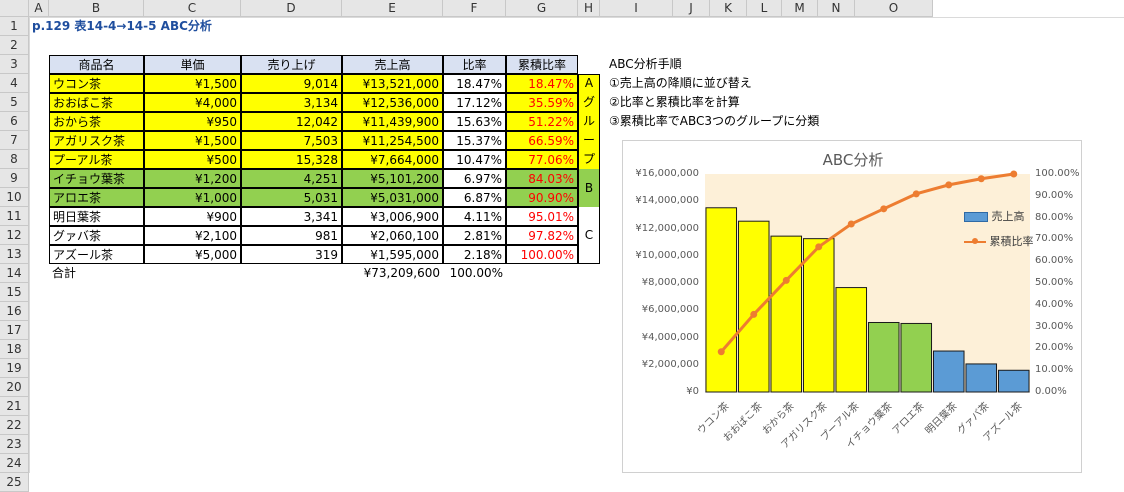 The height and width of the screenshot is (492, 1124). What do you see at coordinates (14, 197) in the screenshot?
I see `row-header-10: 10` at bounding box center [14, 197].